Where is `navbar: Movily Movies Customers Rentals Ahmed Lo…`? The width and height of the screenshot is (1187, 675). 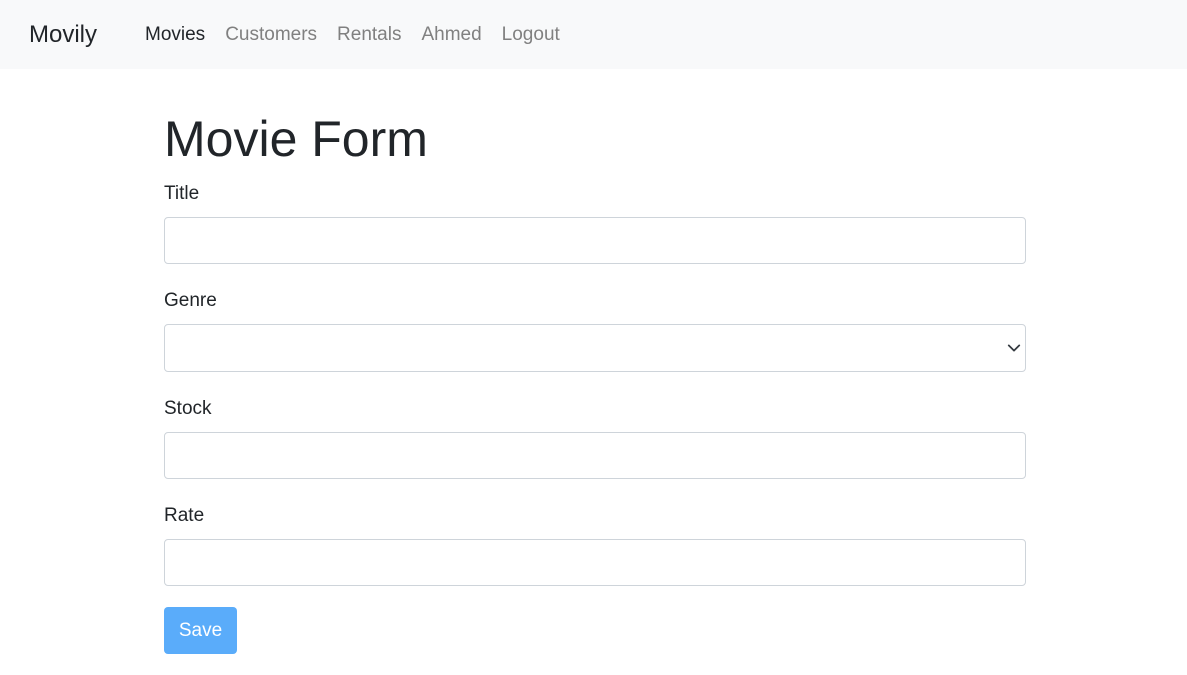
navbar: Movily Movies Customers Rentals Ahmed Lo… is located at coordinates (593, 34).